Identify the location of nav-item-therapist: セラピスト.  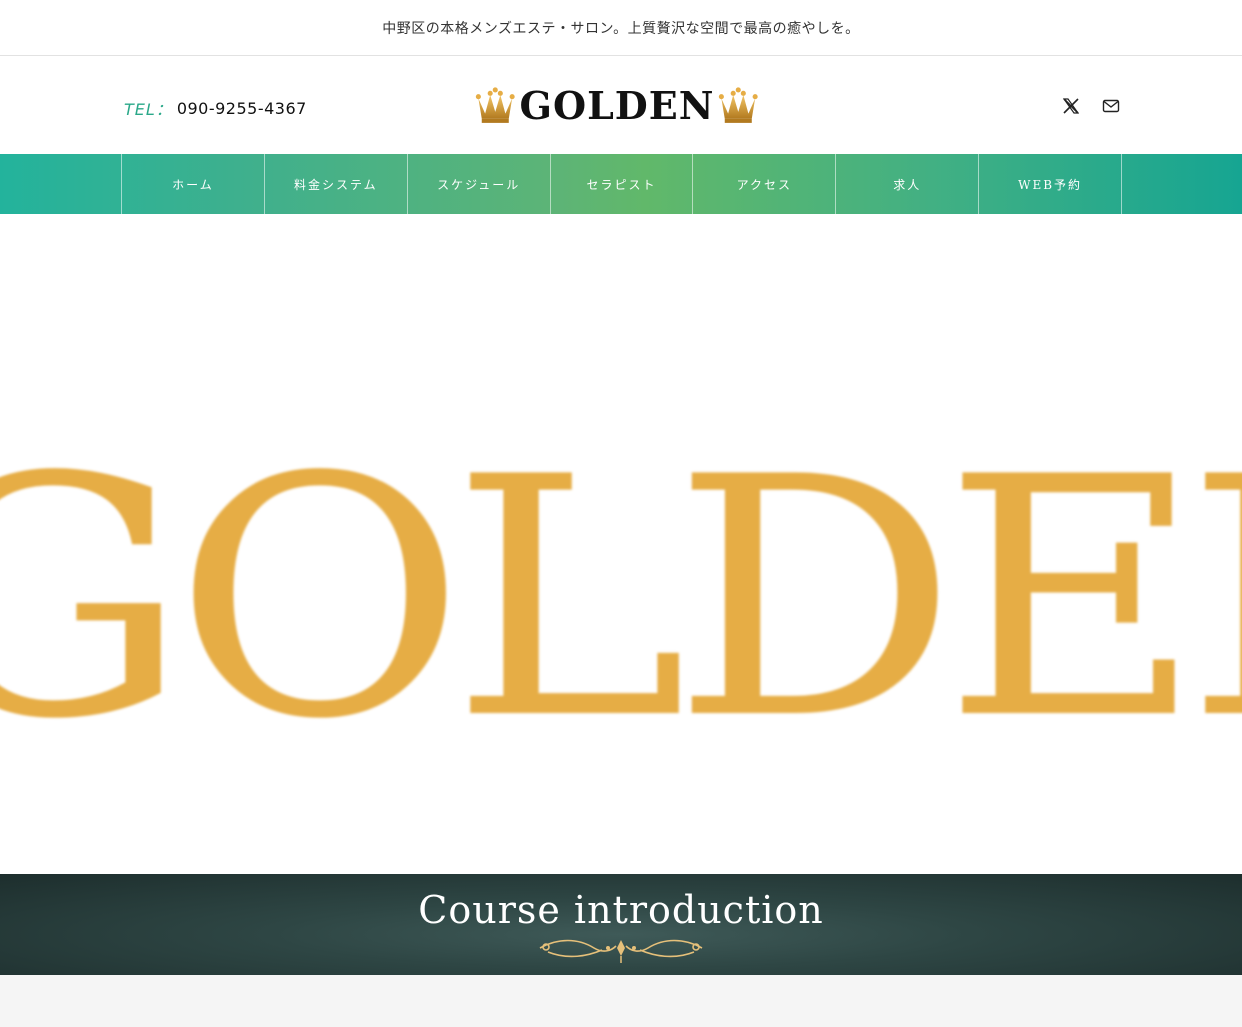
(622, 184).